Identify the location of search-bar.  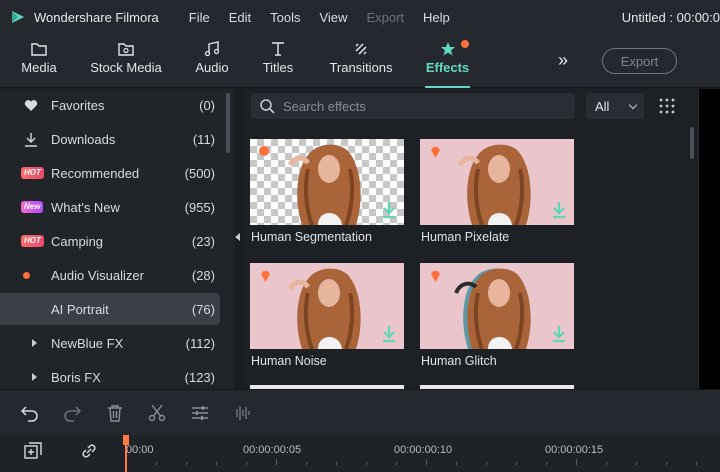
(413, 106).